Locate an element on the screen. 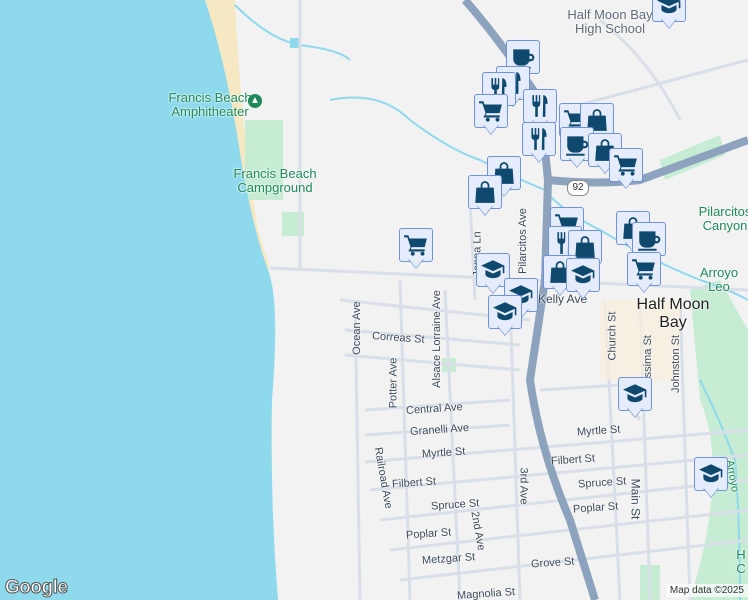 Image resolution: width=748 pixels, height=600 pixels. street-ocean: Ocean Ave is located at coordinates (356, 328).